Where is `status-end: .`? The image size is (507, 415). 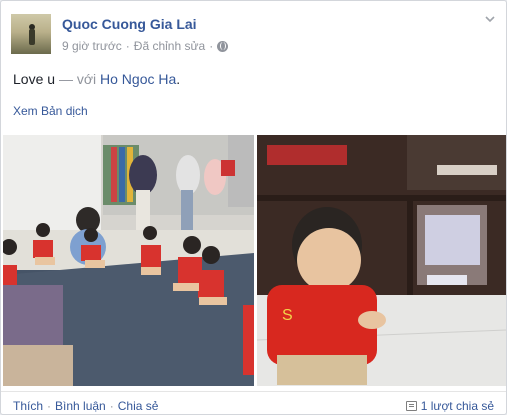 status-end: . is located at coordinates (178, 79).